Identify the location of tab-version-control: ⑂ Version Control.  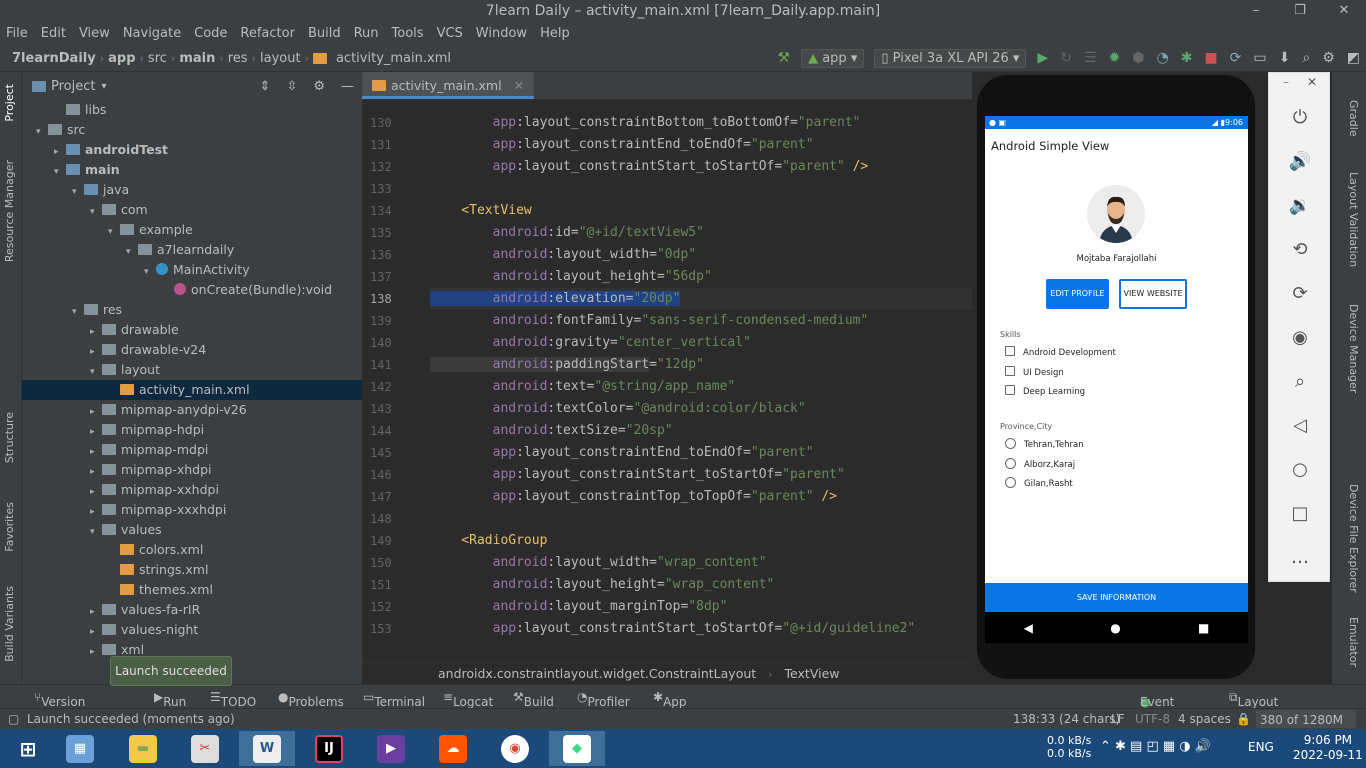
(59, 706).